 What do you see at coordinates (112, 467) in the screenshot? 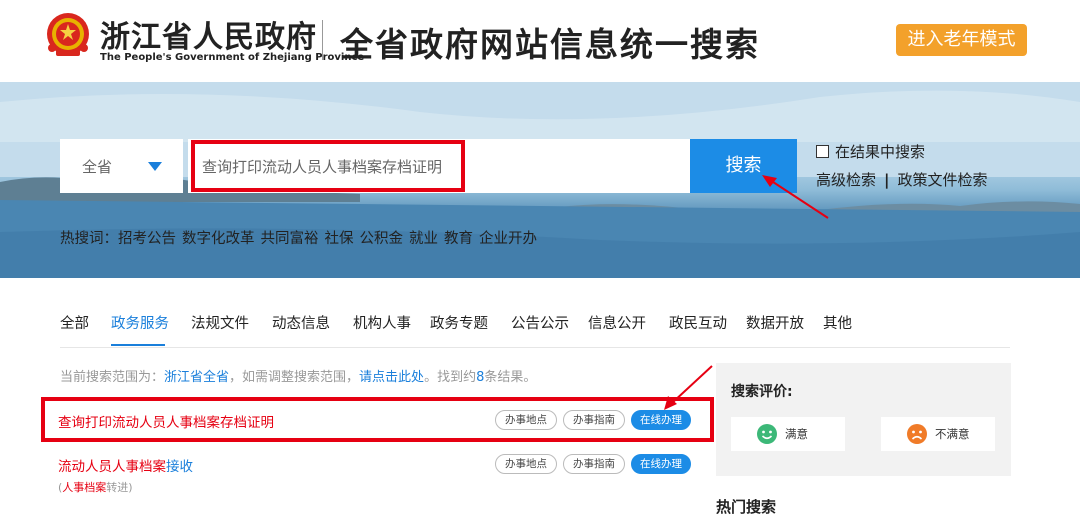
I see `result-title-keyword: 流动人员人事档案` at bounding box center [112, 467].